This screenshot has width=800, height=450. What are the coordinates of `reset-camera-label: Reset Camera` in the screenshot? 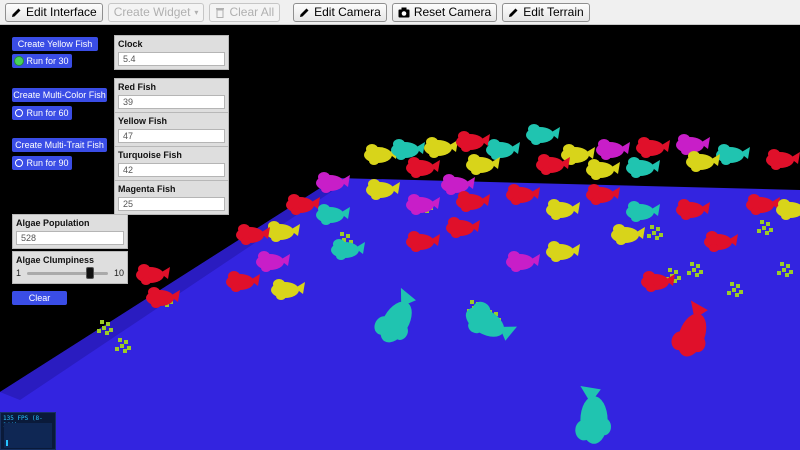 It's located at (452, 12).